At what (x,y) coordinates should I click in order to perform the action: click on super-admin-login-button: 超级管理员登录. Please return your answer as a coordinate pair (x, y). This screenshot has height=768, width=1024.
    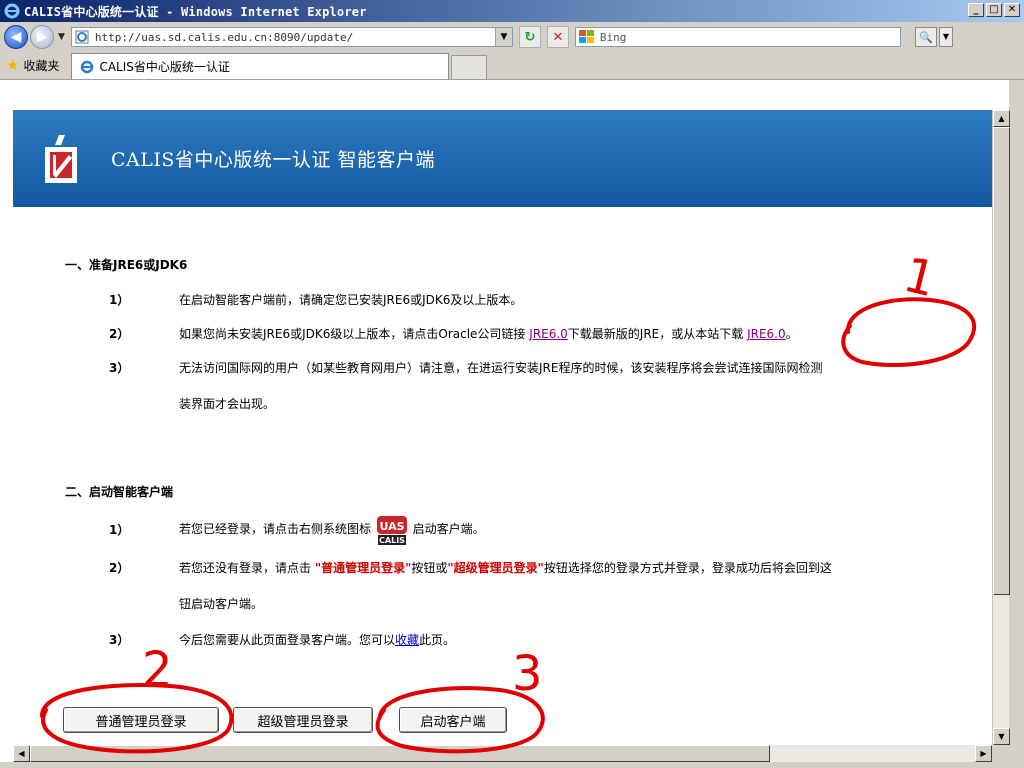
    Looking at the image, I should click on (303, 720).